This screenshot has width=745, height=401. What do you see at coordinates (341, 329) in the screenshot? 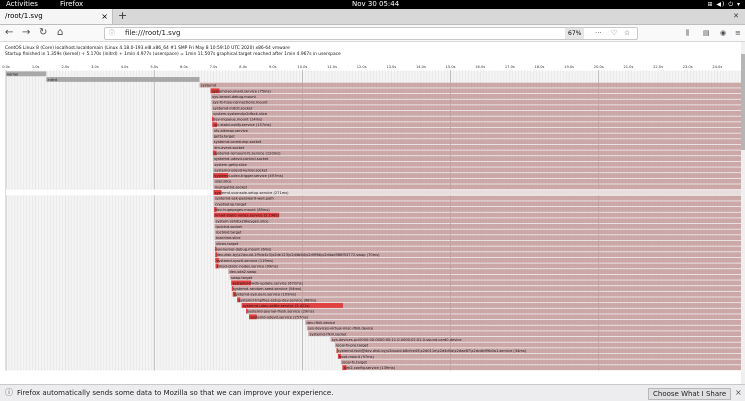
I see `unit-label: sys-devices-virtual-misc-rfkill.device` at bounding box center [341, 329].